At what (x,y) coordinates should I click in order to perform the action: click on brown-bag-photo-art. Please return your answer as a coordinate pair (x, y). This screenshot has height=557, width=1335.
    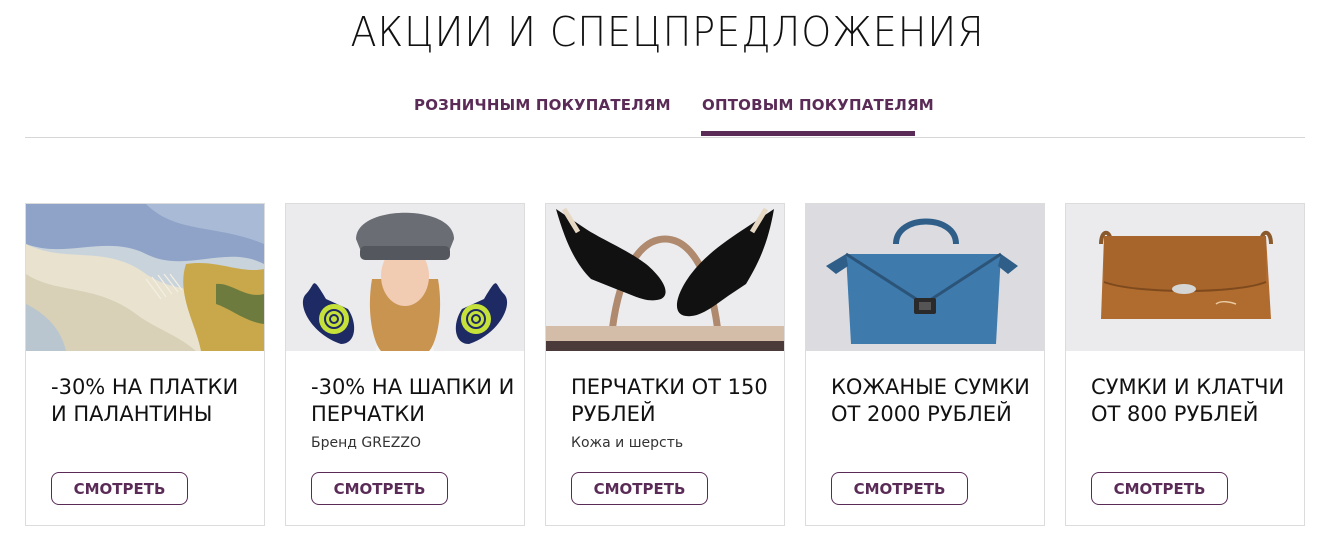
    Looking at the image, I should click on (1185, 277).